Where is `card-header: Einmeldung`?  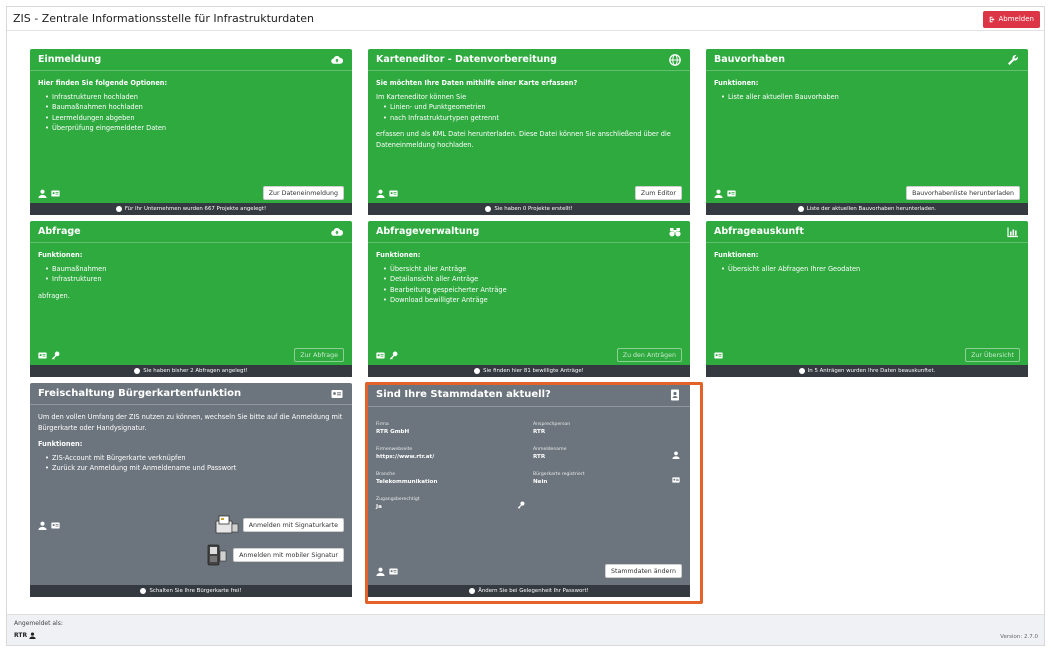 card-header: Einmeldung is located at coordinates (191, 60).